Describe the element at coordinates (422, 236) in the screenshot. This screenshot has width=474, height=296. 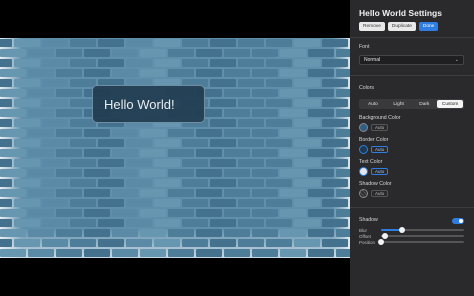
I see `offset-slider` at that location.